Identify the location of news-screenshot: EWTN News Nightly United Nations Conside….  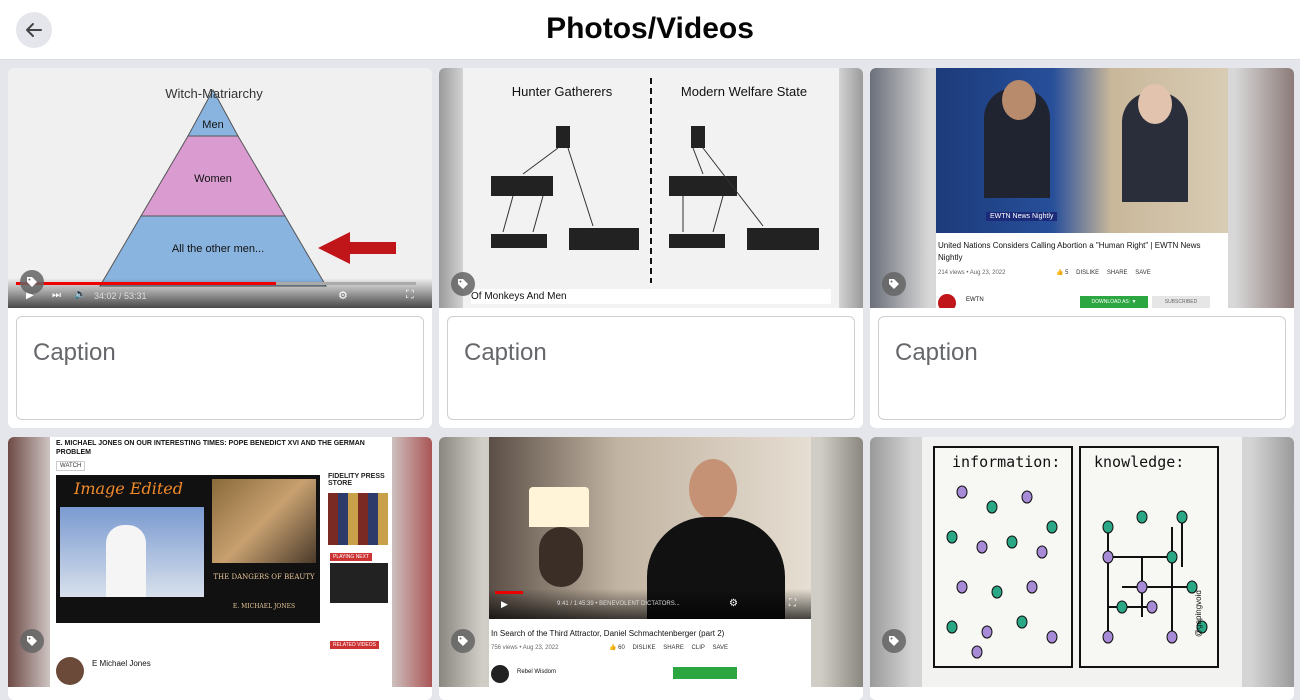
(1082, 188).